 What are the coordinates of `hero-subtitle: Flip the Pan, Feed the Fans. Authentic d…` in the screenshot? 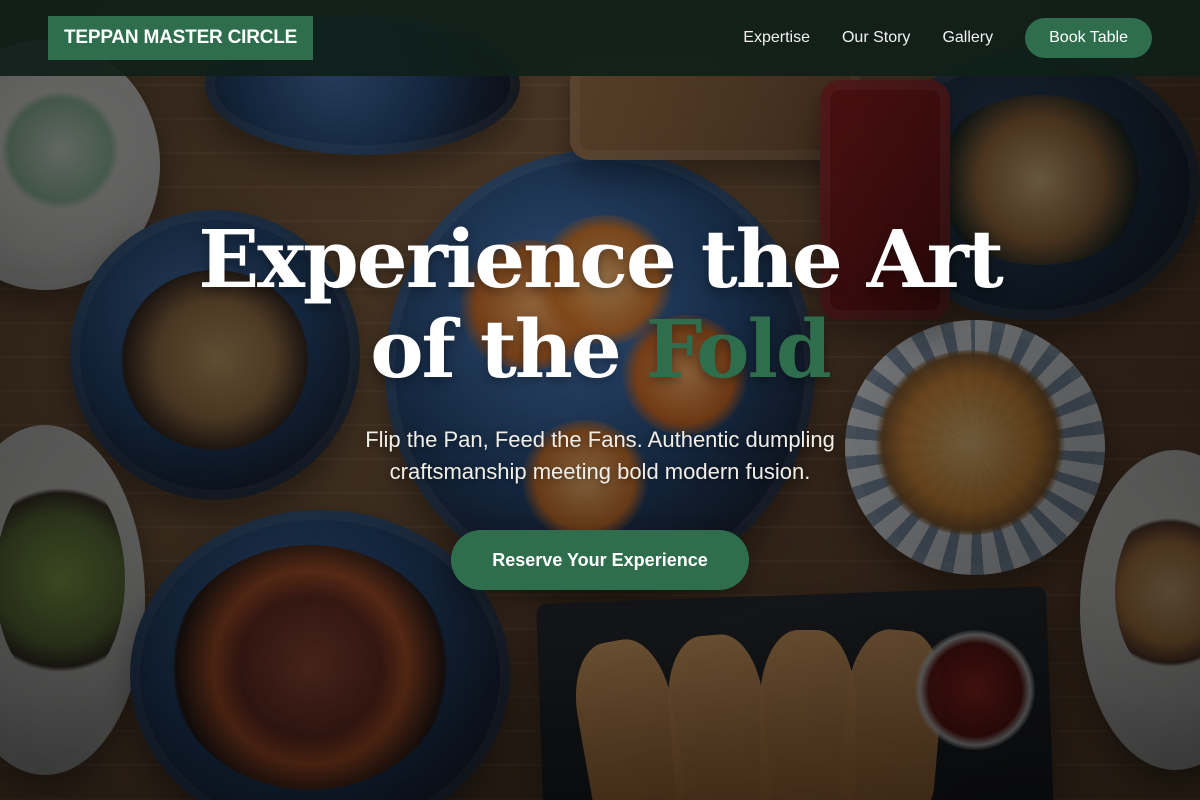 It's located at (600, 455).